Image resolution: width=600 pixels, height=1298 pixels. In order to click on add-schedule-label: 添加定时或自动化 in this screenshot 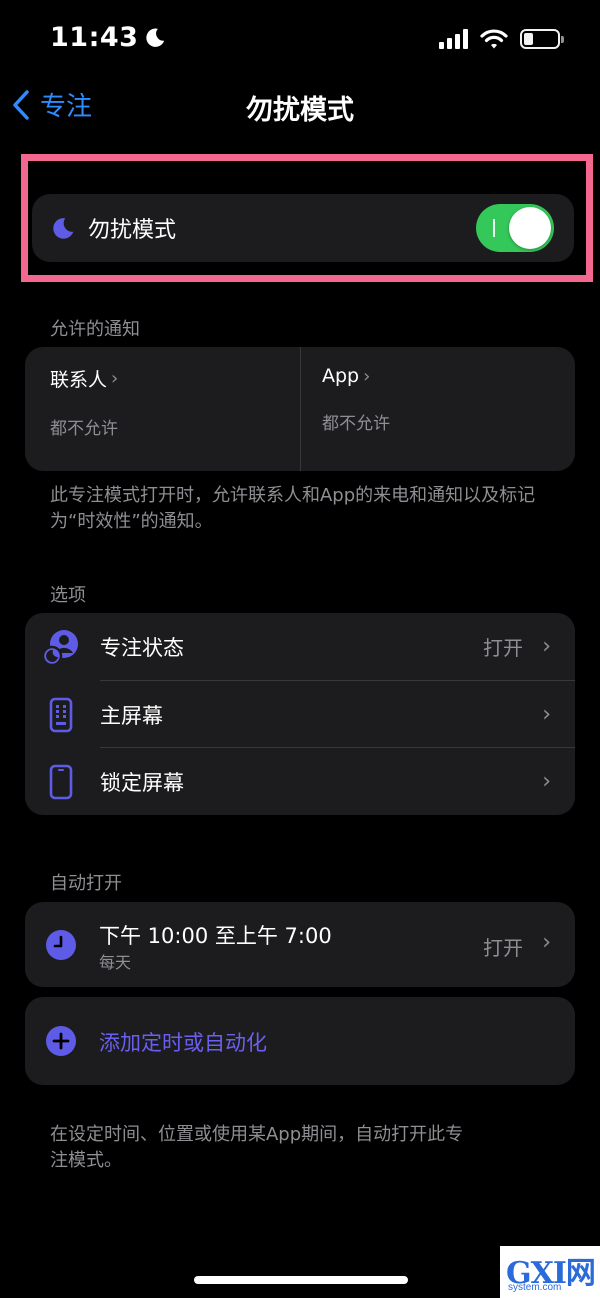, I will do `click(183, 1043)`.